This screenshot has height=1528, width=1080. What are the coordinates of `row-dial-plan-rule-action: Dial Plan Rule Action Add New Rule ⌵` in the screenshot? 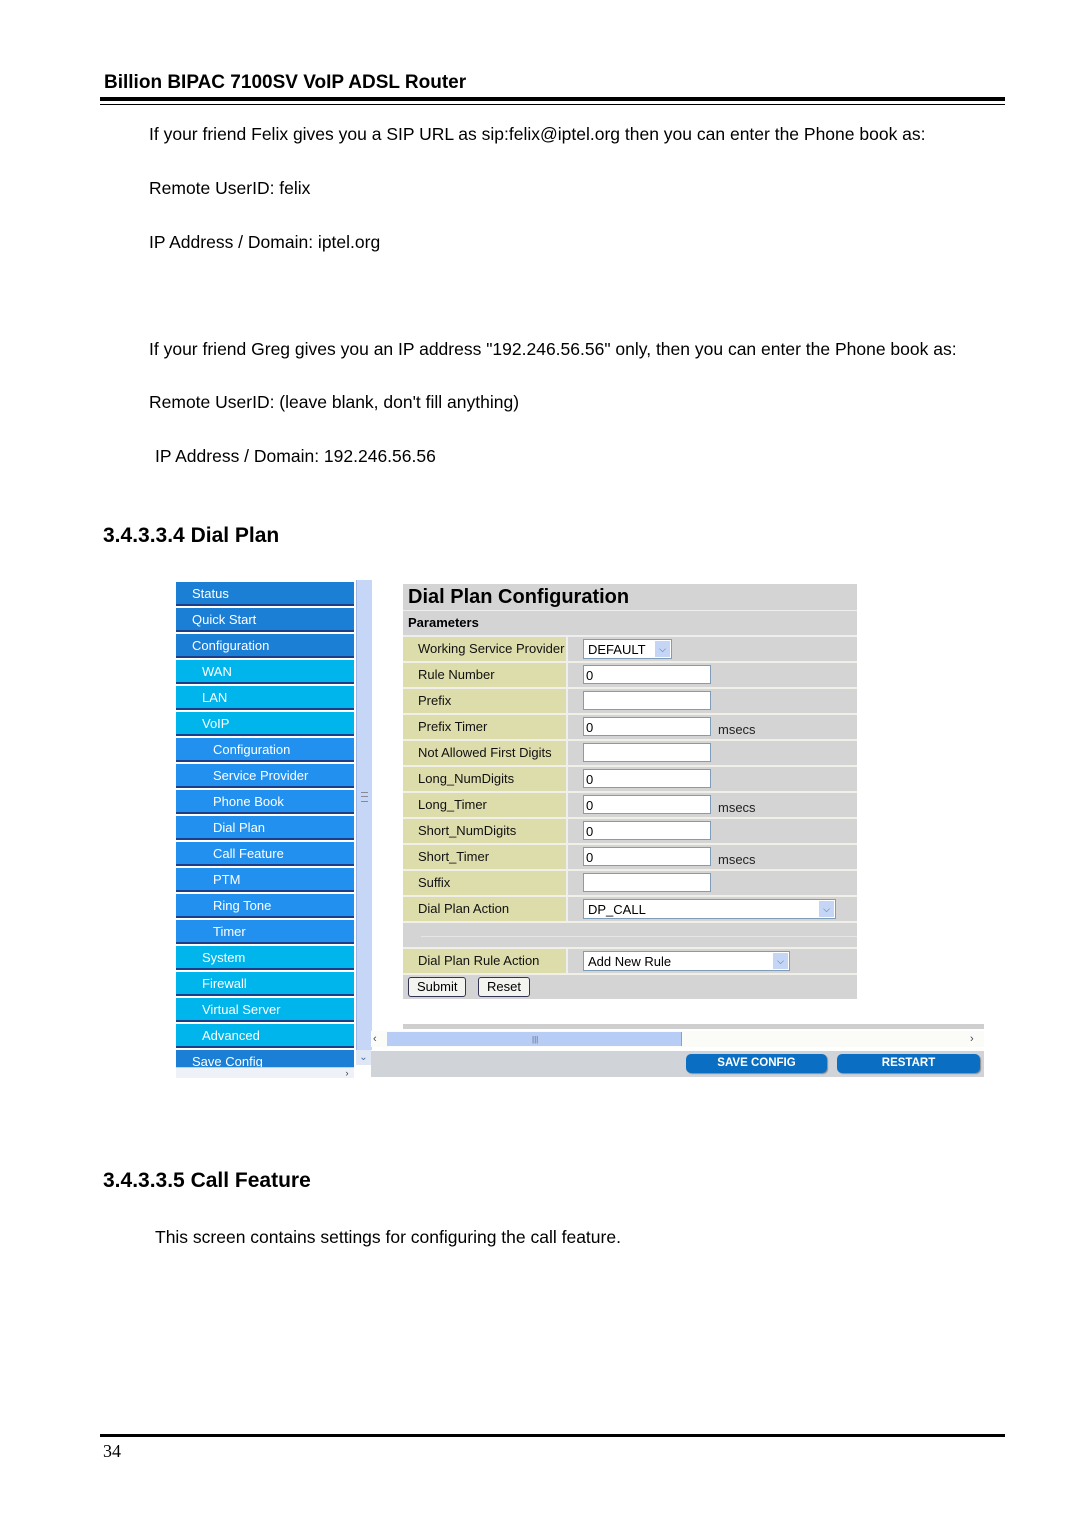 It's located at (630, 962).